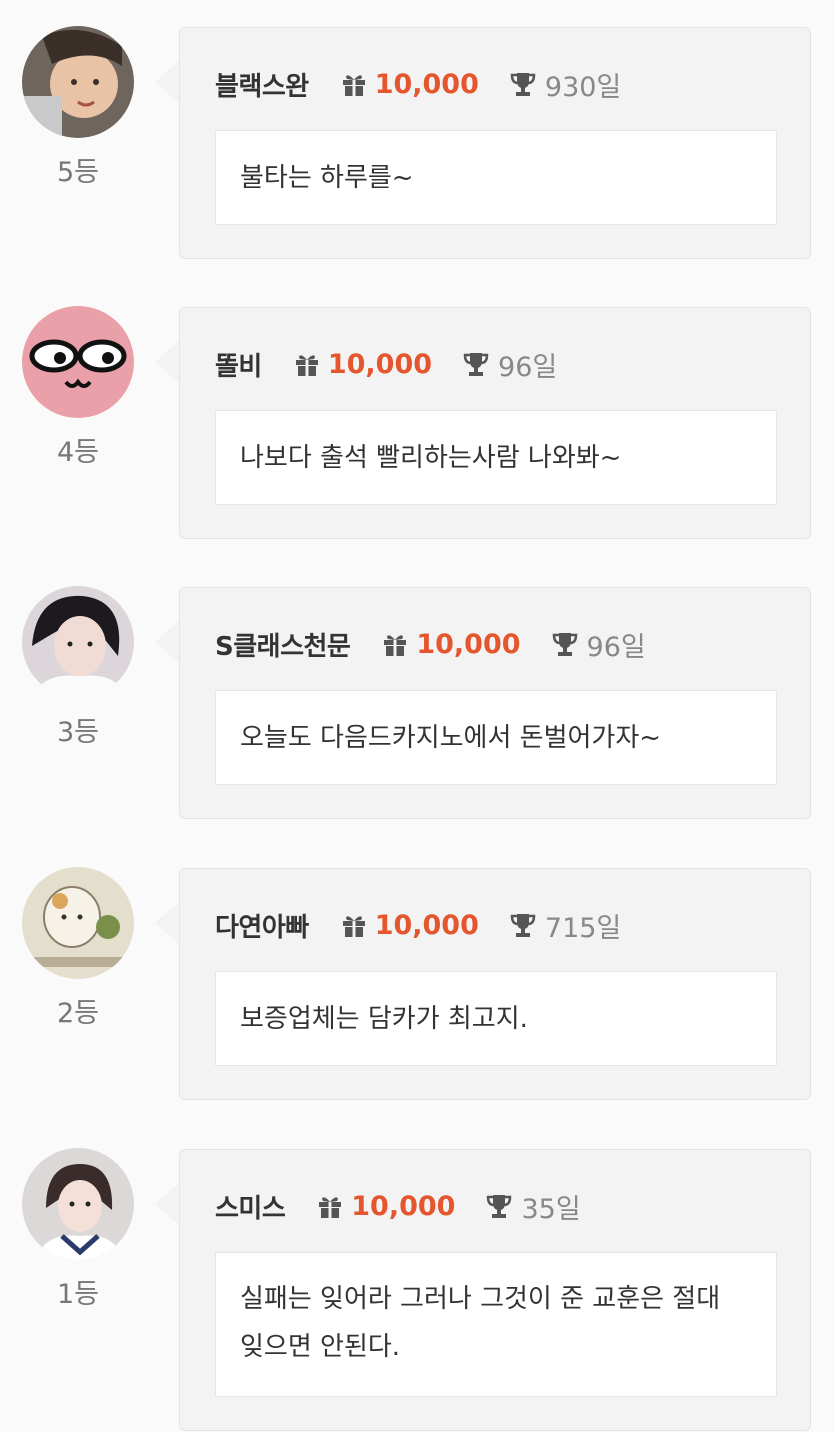 This screenshot has height=1432, width=835. I want to click on message-text: 오늘도 다음드카지노에서 돈벌어가자~, so click(451, 737).